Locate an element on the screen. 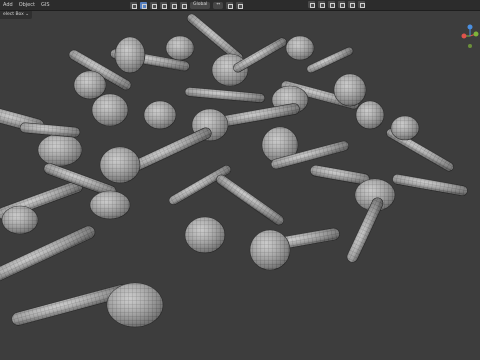 The width and height of the screenshot is (480, 360). axis-z-icon is located at coordinates (470, 27).